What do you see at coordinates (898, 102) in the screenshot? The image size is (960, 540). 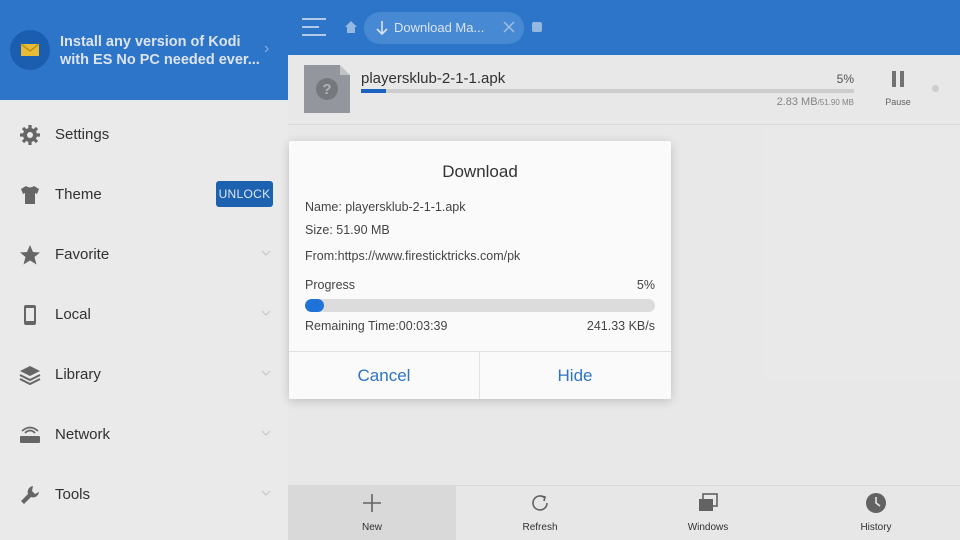 I see `pause-label: Pause` at bounding box center [898, 102].